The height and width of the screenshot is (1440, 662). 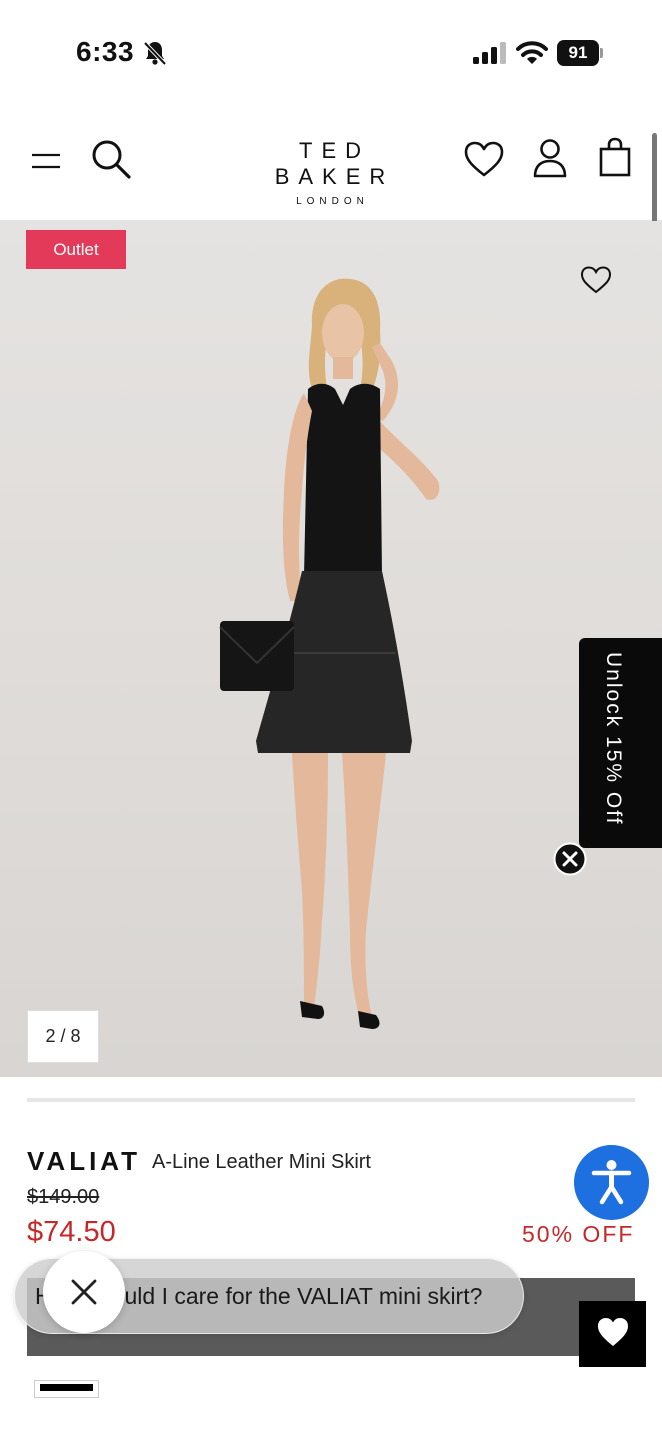 What do you see at coordinates (331, 1100) in the screenshot?
I see `gallery-progress-divider` at bounding box center [331, 1100].